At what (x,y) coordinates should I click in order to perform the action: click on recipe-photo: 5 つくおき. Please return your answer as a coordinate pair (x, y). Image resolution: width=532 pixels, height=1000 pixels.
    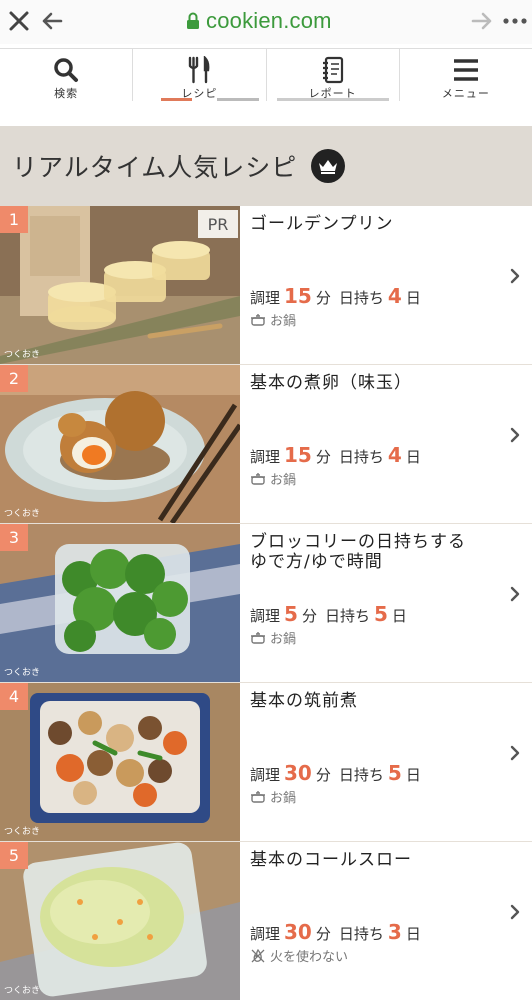
    Looking at the image, I should click on (120, 921).